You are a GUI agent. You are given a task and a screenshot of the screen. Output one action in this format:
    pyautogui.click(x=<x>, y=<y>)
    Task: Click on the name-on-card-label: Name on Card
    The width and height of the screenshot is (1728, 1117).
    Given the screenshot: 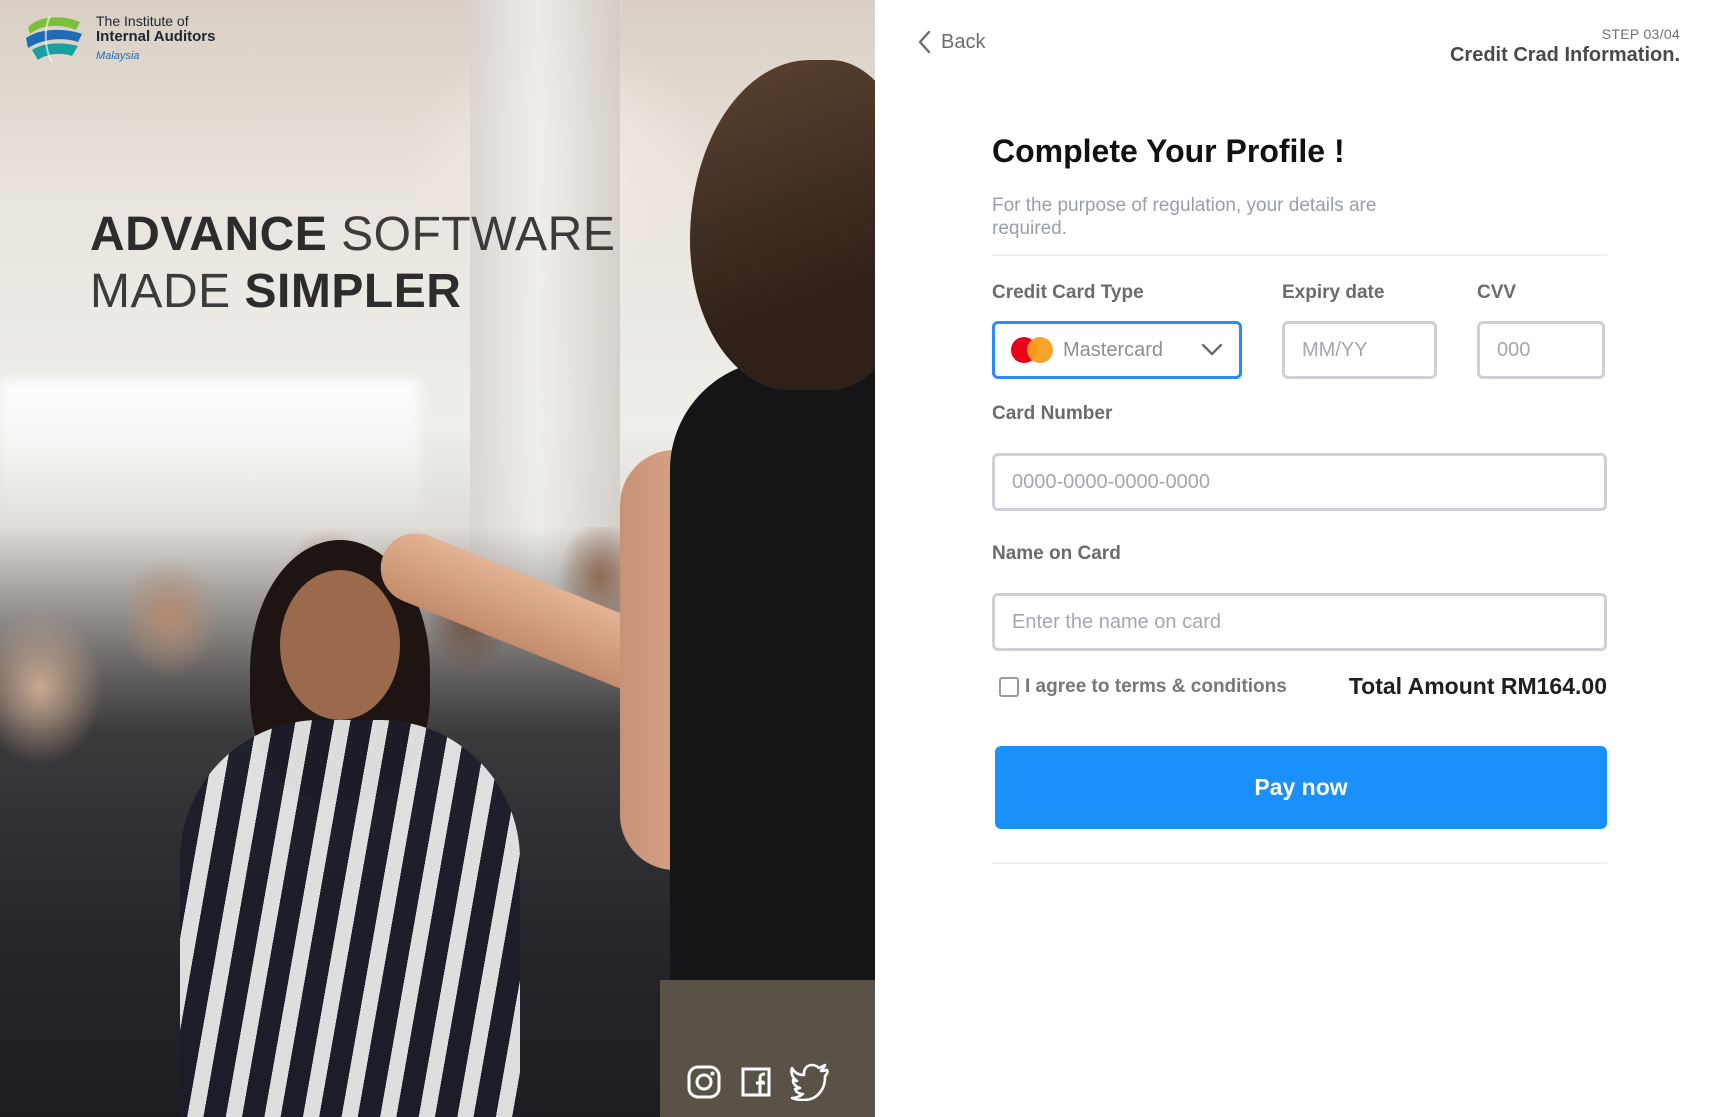 What is the action you would take?
    pyautogui.click(x=1056, y=553)
    